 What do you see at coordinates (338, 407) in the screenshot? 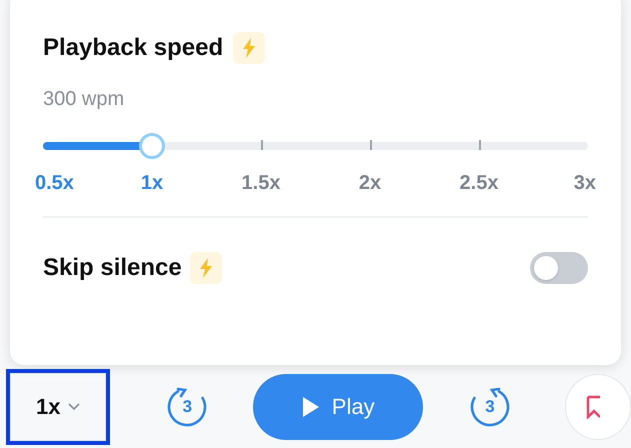
I see `play-button: Play` at bounding box center [338, 407].